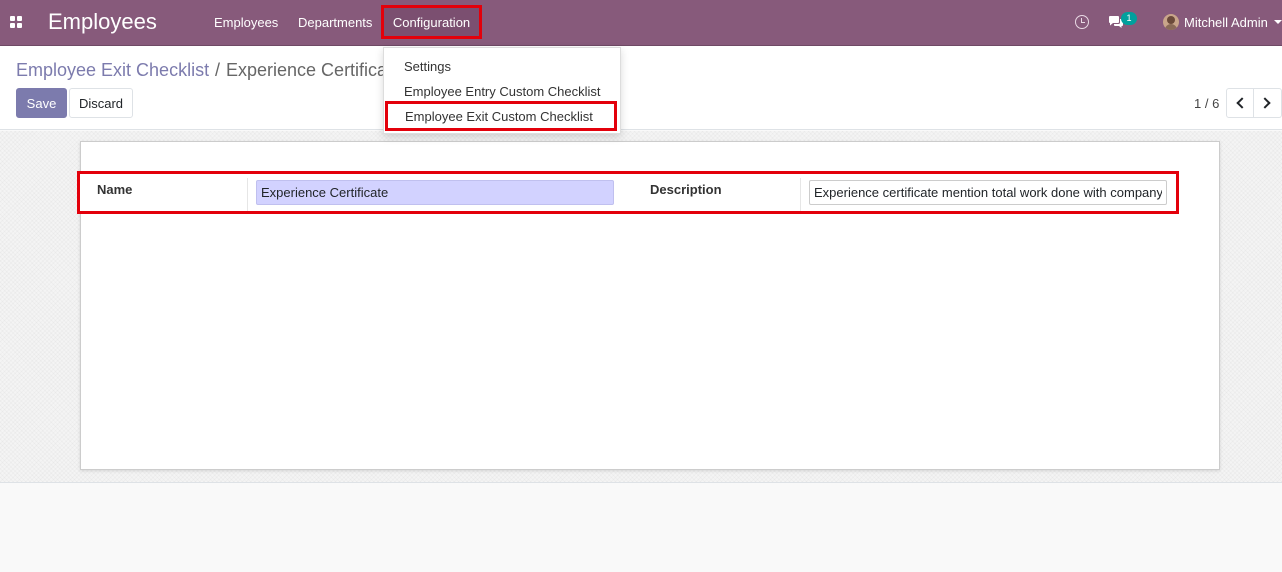 The width and height of the screenshot is (1282, 572). I want to click on clock-icon, so click(1082, 22).